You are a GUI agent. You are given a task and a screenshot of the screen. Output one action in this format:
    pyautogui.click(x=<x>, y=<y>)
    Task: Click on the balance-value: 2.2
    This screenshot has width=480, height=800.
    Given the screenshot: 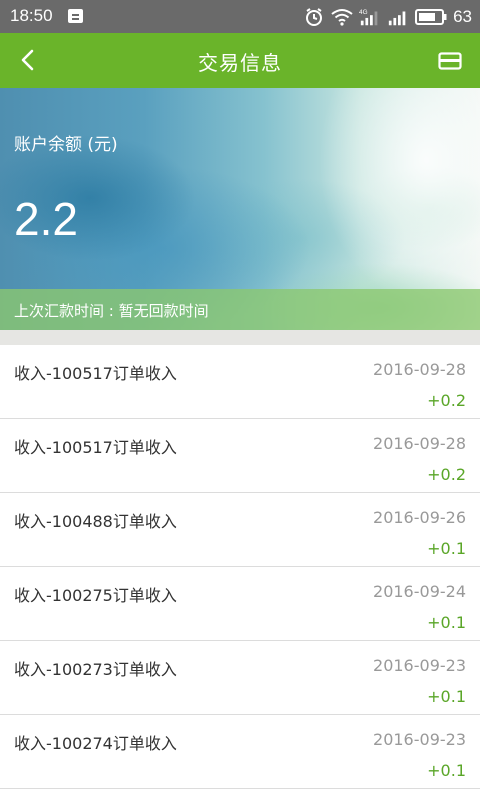 What is the action you would take?
    pyautogui.click(x=46, y=219)
    